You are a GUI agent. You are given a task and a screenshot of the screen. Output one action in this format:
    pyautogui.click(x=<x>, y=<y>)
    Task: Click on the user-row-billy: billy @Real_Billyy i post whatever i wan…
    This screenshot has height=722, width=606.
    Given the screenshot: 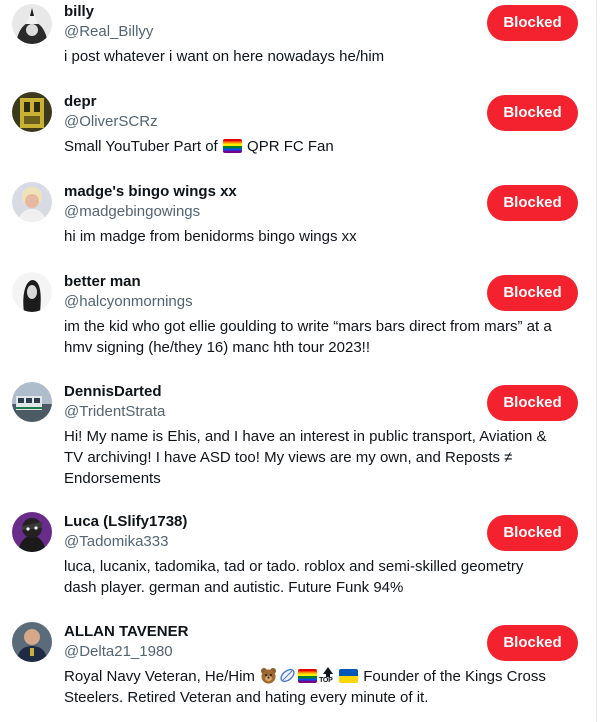 What is the action you would take?
    pyautogui.click(x=298, y=40)
    